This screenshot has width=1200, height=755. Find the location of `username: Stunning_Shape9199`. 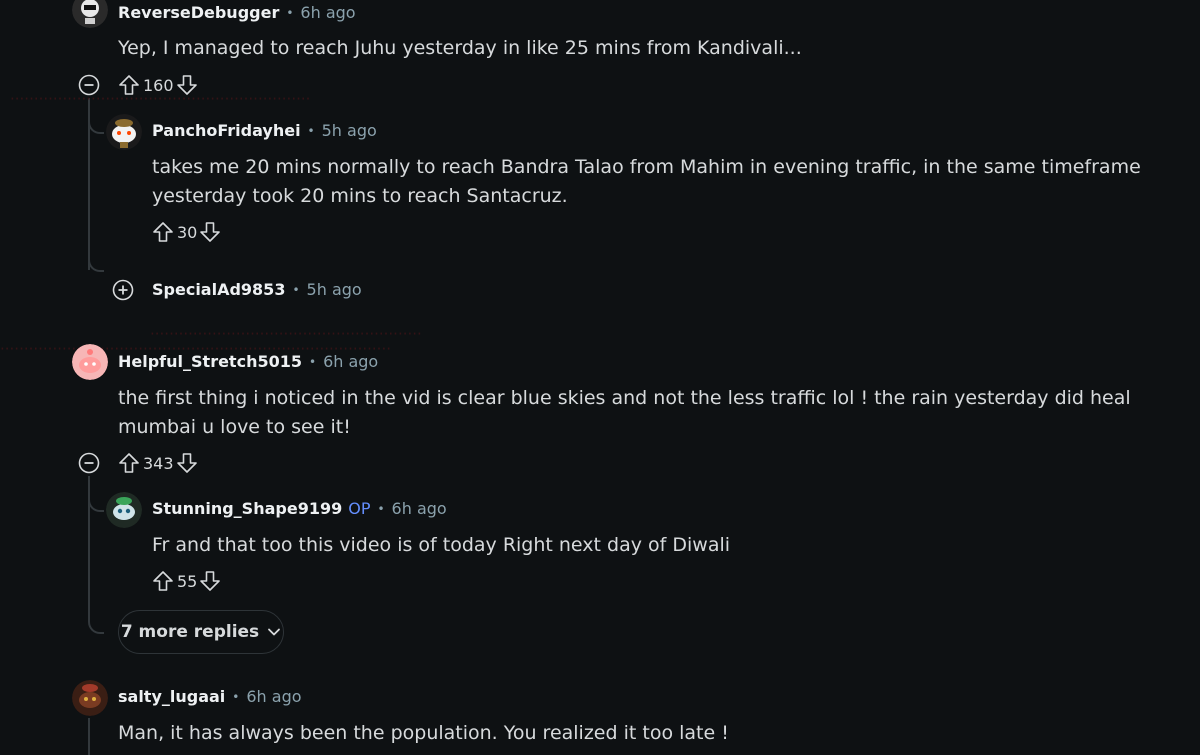

username: Stunning_Shape9199 is located at coordinates (247, 508).